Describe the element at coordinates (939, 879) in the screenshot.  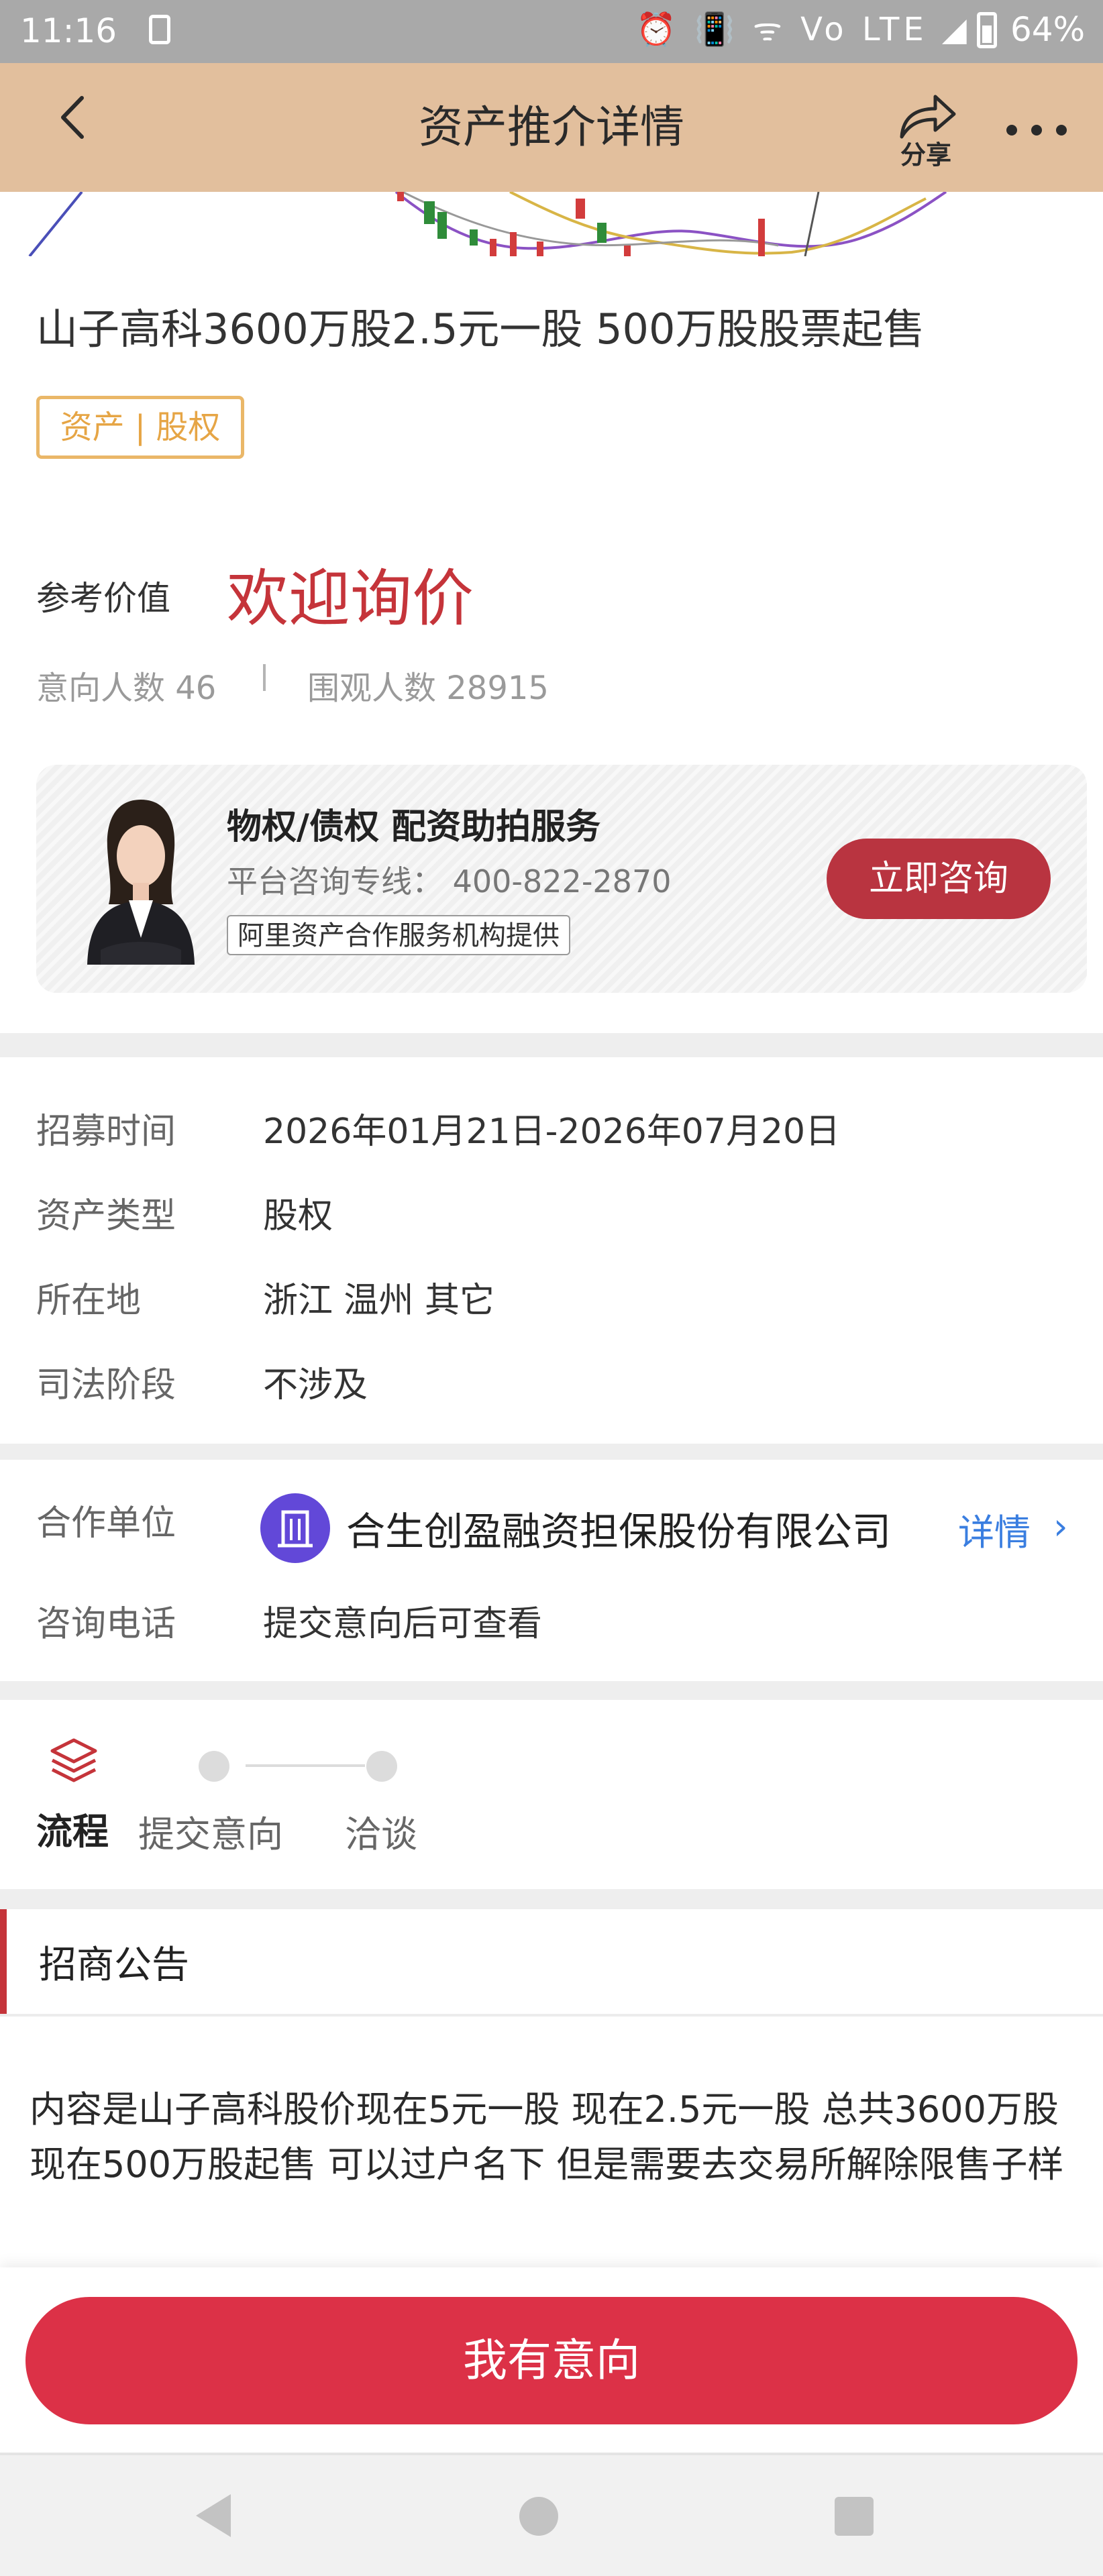
I see `consult-now-button: 立即咨询` at that location.